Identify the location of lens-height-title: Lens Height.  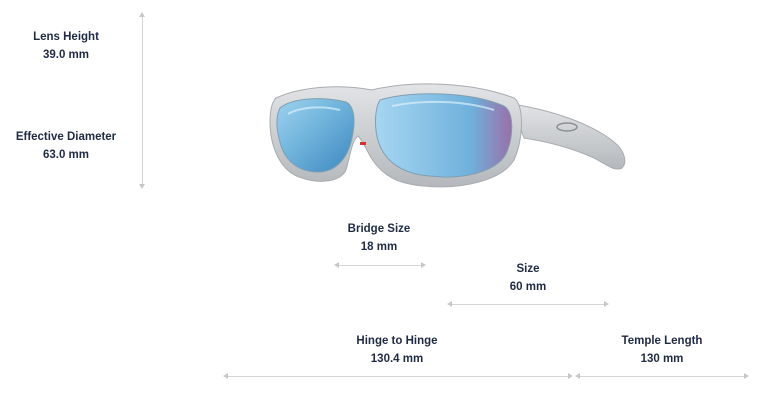
(66, 37).